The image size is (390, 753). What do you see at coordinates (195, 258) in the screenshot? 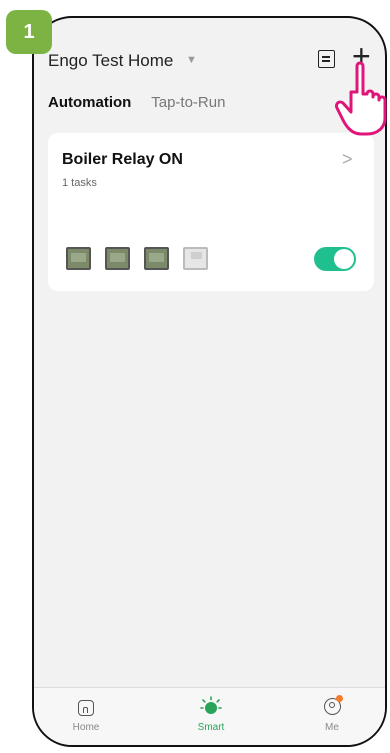
I see `thermostat-white-icon` at bounding box center [195, 258].